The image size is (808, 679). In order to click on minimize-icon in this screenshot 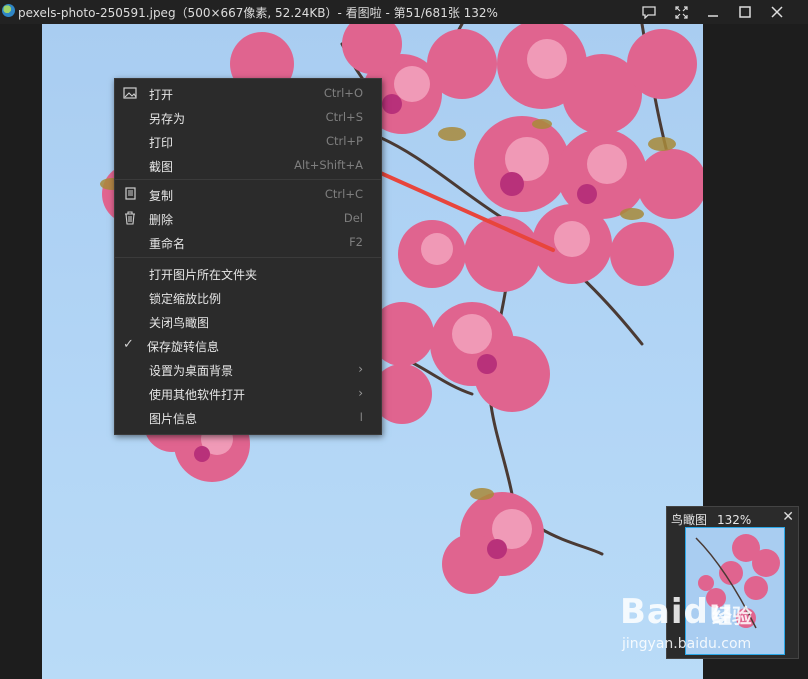, I will do `click(713, 16)`.